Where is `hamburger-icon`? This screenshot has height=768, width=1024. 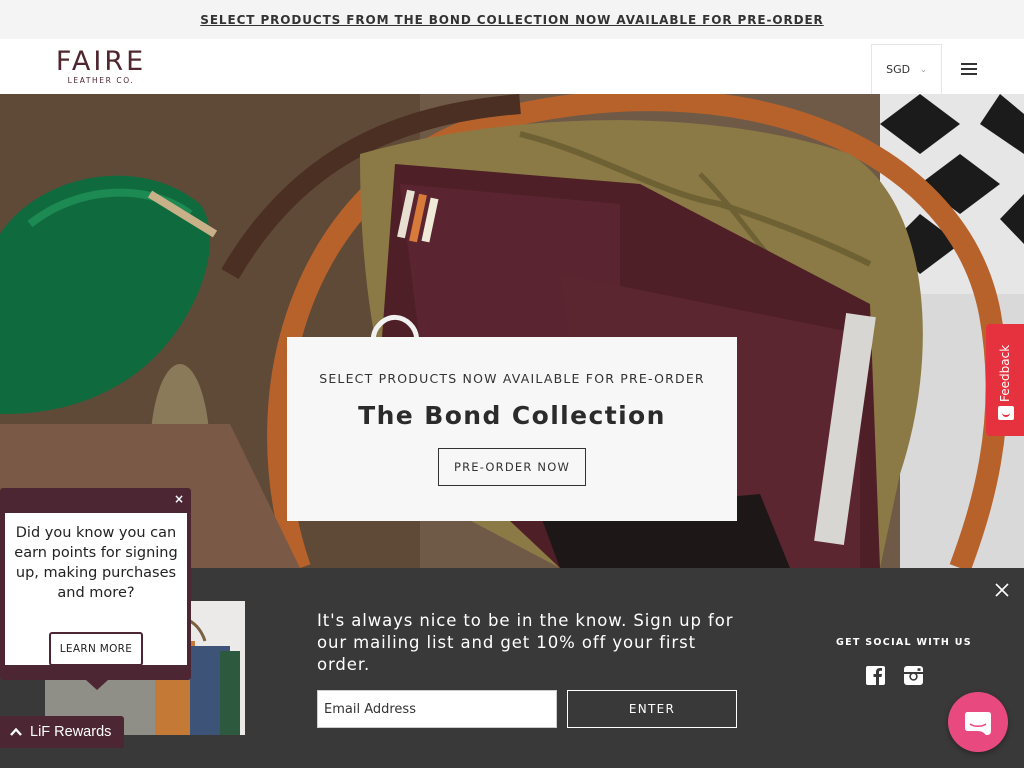 hamburger-icon is located at coordinates (969, 69).